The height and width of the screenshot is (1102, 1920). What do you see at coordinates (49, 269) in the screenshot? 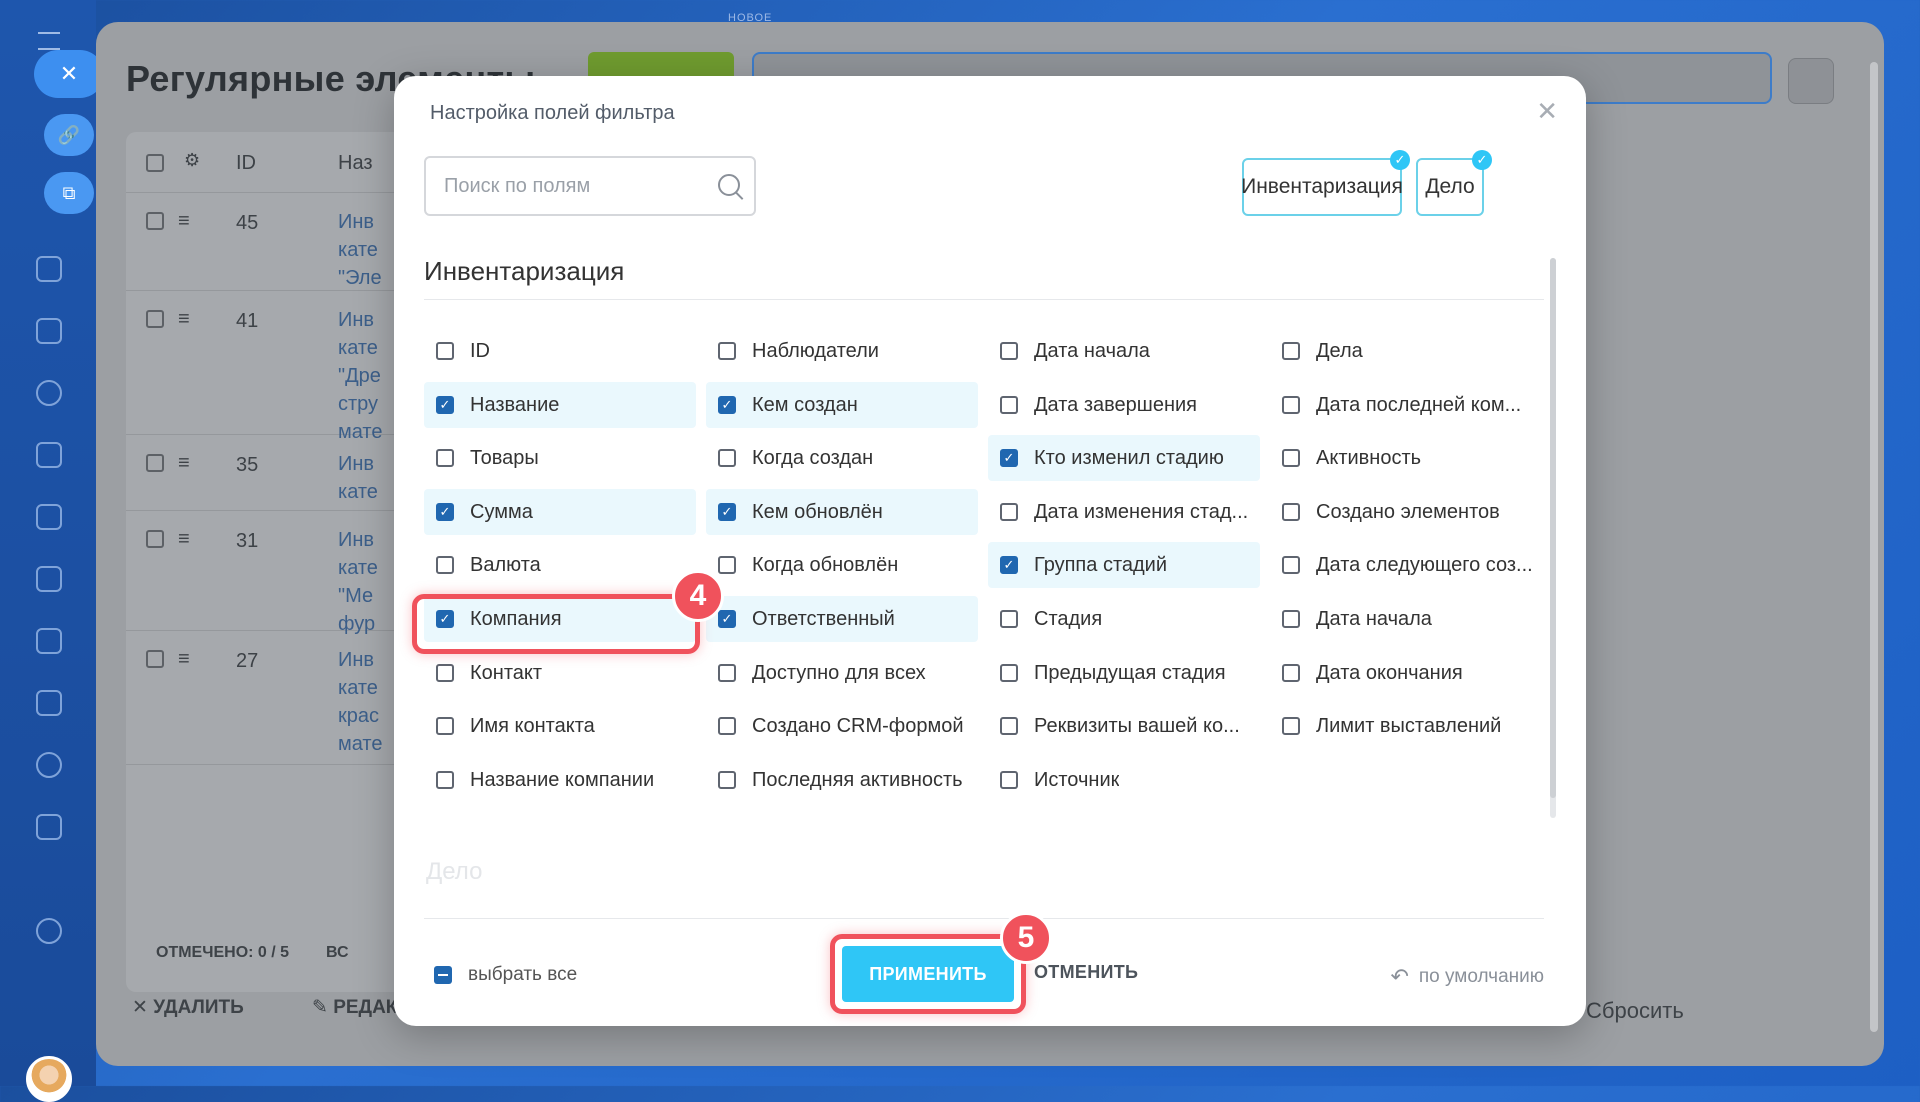
I see `chat-icon` at bounding box center [49, 269].